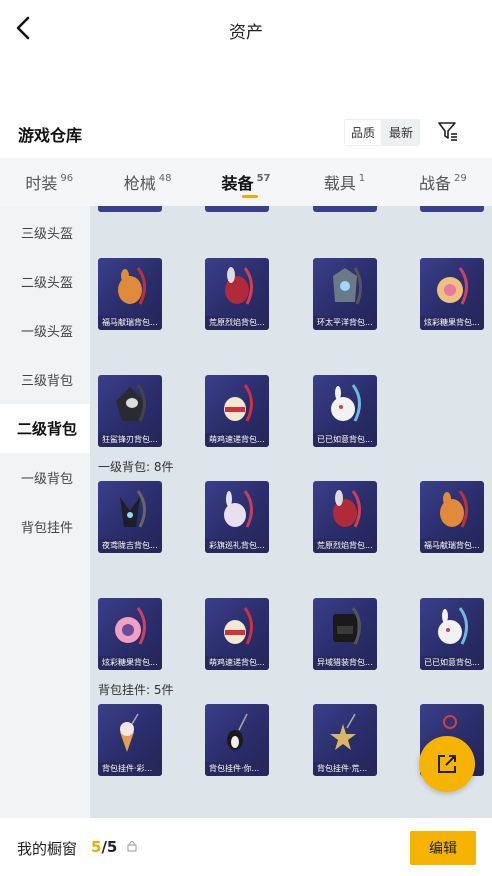 The image size is (492, 876). Describe the element at coordinates (67, 178) in the screenshot. I see `tab-count: 96` at that location.